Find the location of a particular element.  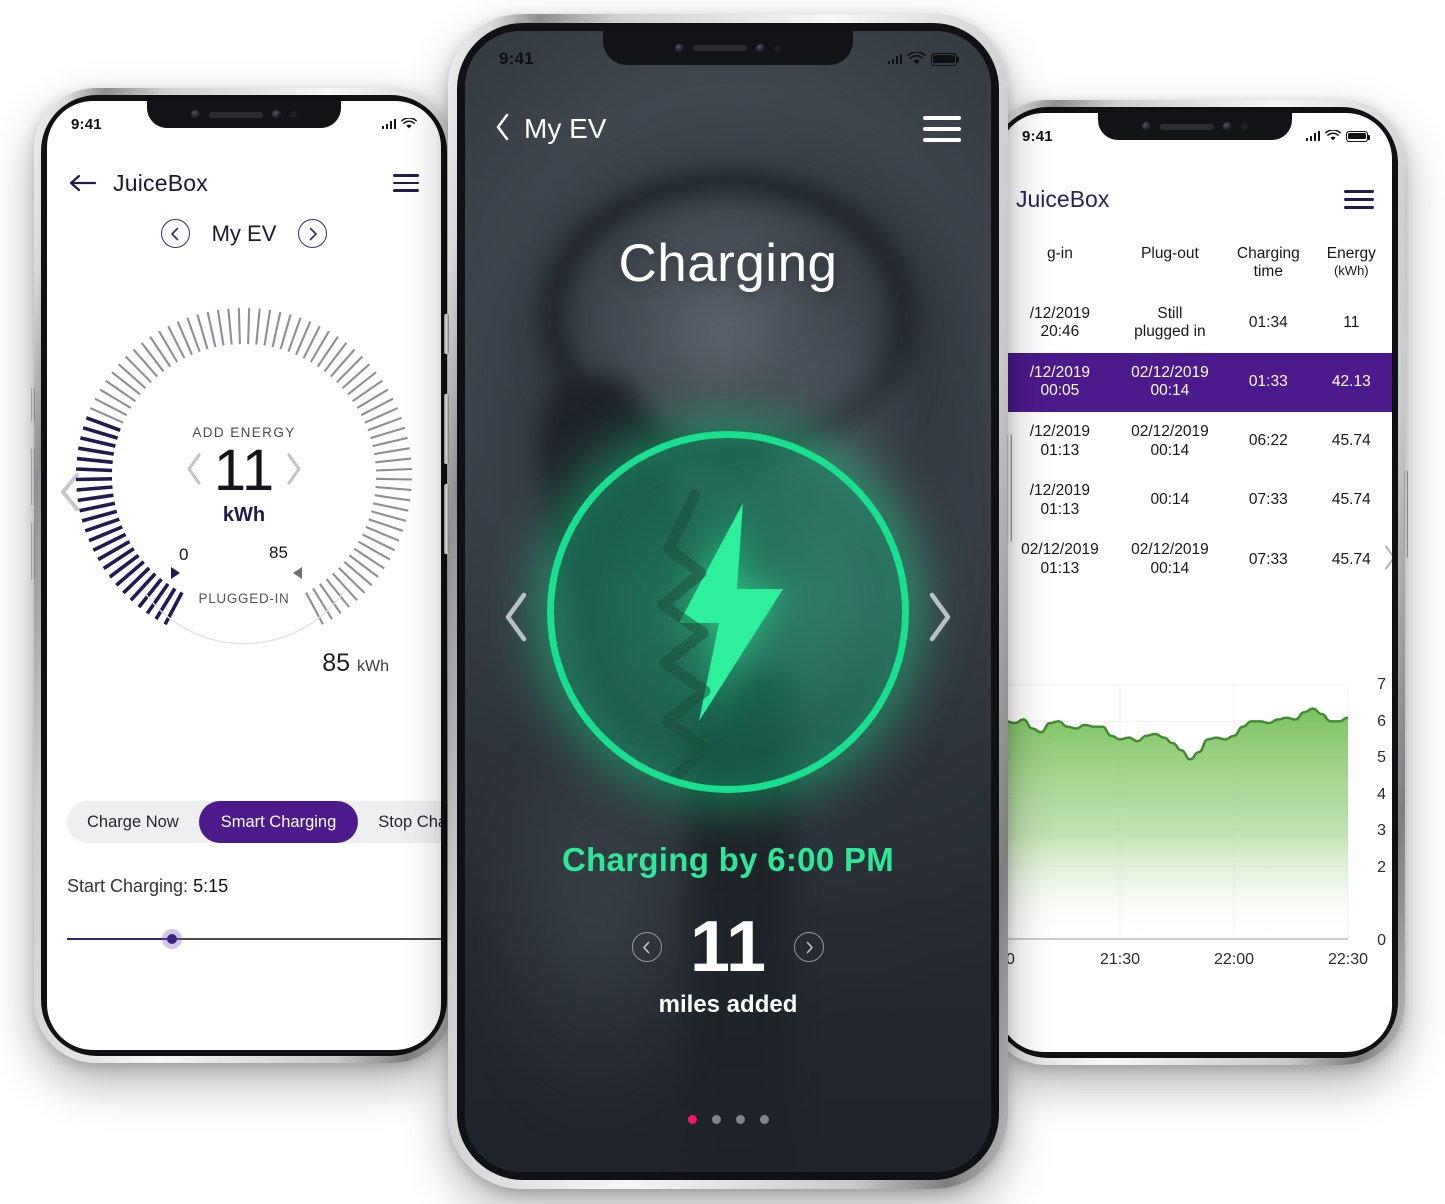

power-chart: 7654320 0021:3022:0022:30 is located at coordinates (1195, 843).